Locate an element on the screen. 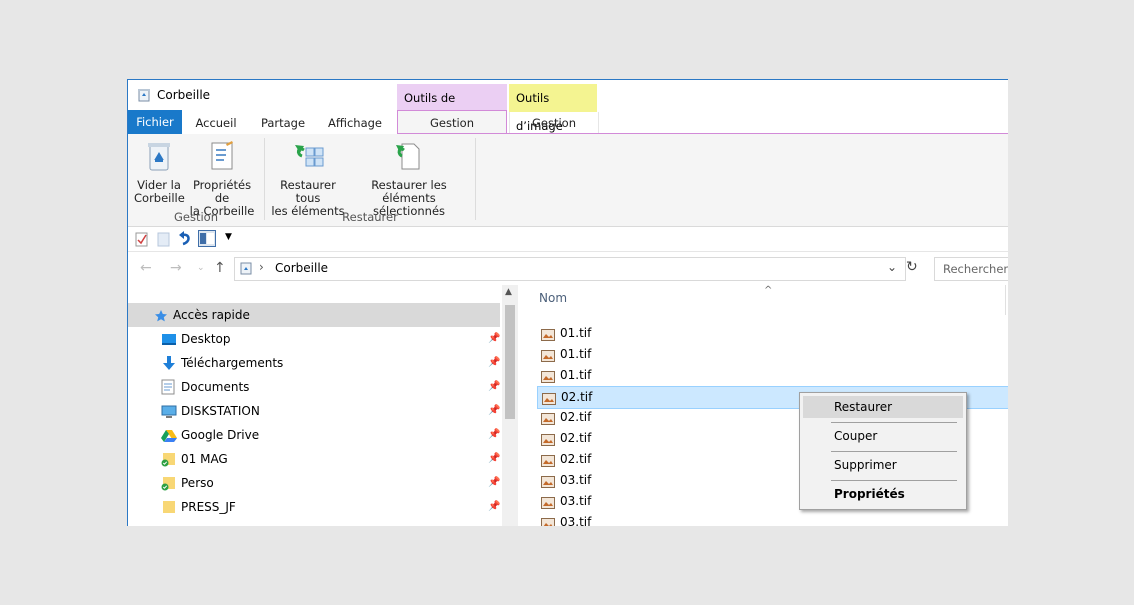  refresh-icon: ↻ is located at coordinates (912, 267).